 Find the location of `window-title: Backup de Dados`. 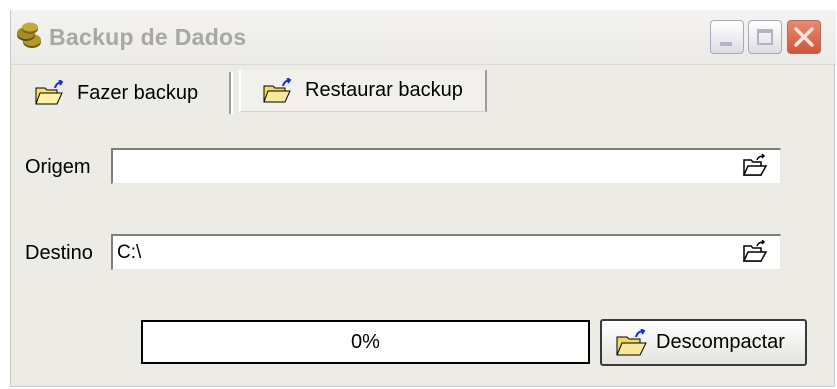

window-title: Backup de Dados is located at coordinates (148, 37).